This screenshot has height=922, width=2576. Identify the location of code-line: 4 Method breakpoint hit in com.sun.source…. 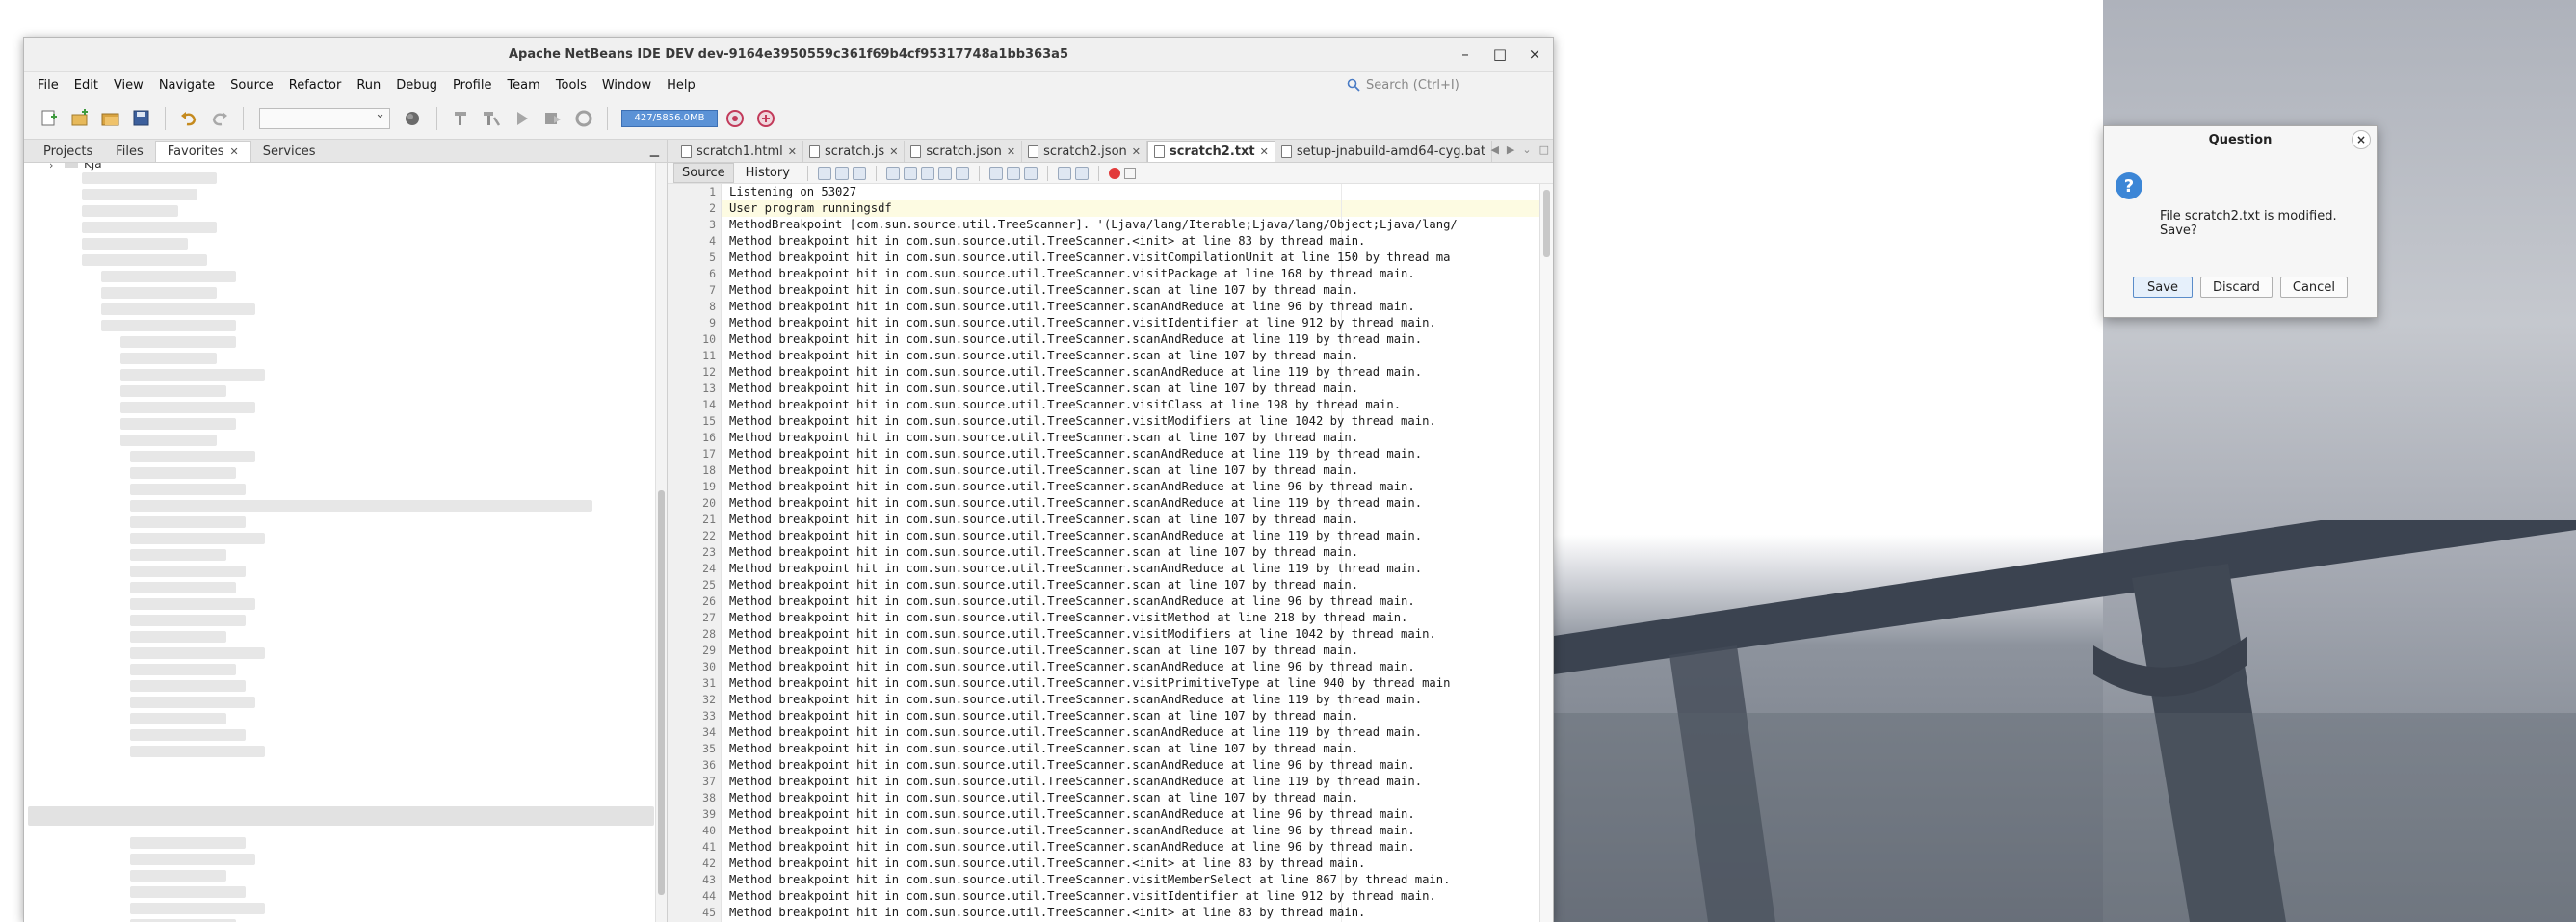
(1104, 241).